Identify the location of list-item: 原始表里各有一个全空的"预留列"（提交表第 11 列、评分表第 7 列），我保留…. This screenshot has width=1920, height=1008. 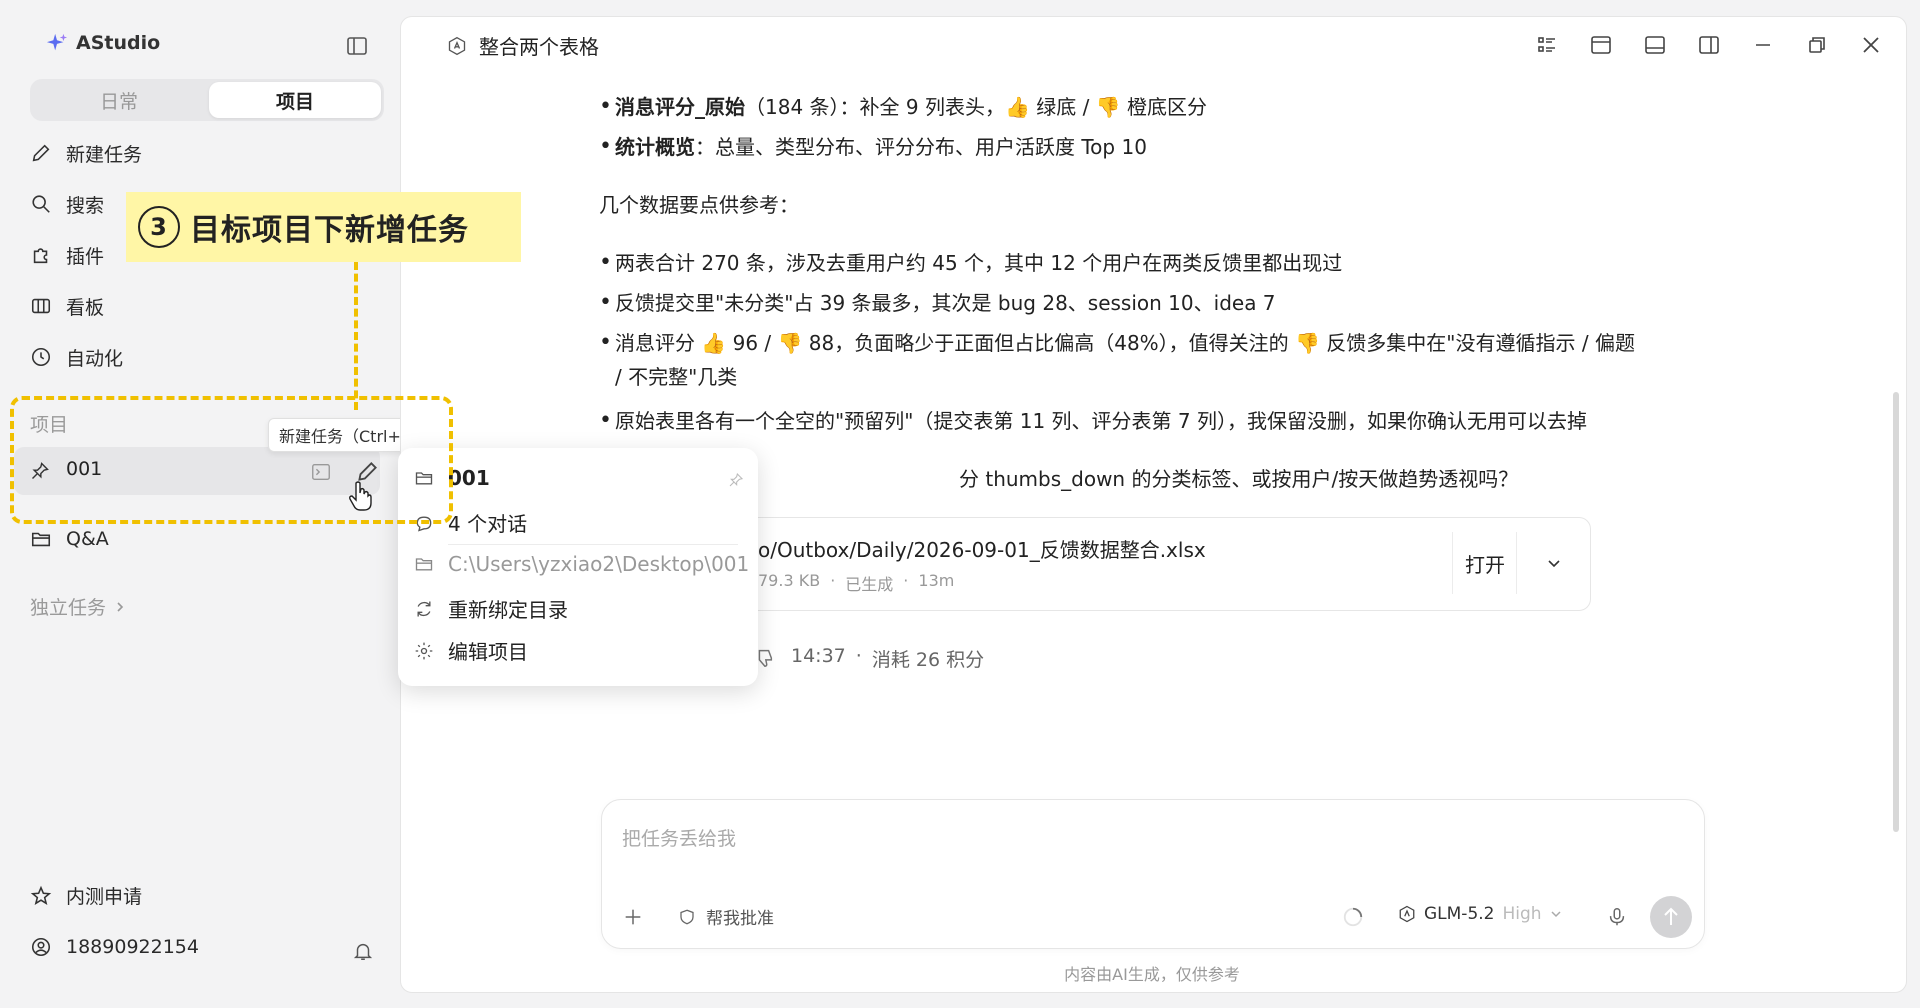
(1093, 421).